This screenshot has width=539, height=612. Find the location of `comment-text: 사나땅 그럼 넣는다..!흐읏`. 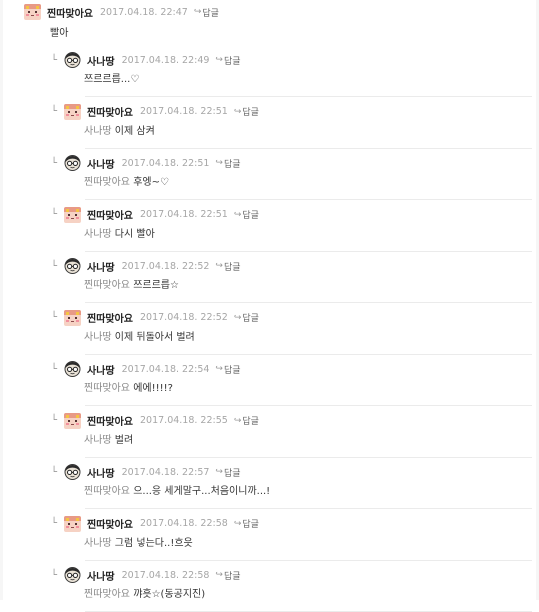

comment-text: 사나땅 그럼 넣는다..!흐읏 is located at coordinates (138, 541).